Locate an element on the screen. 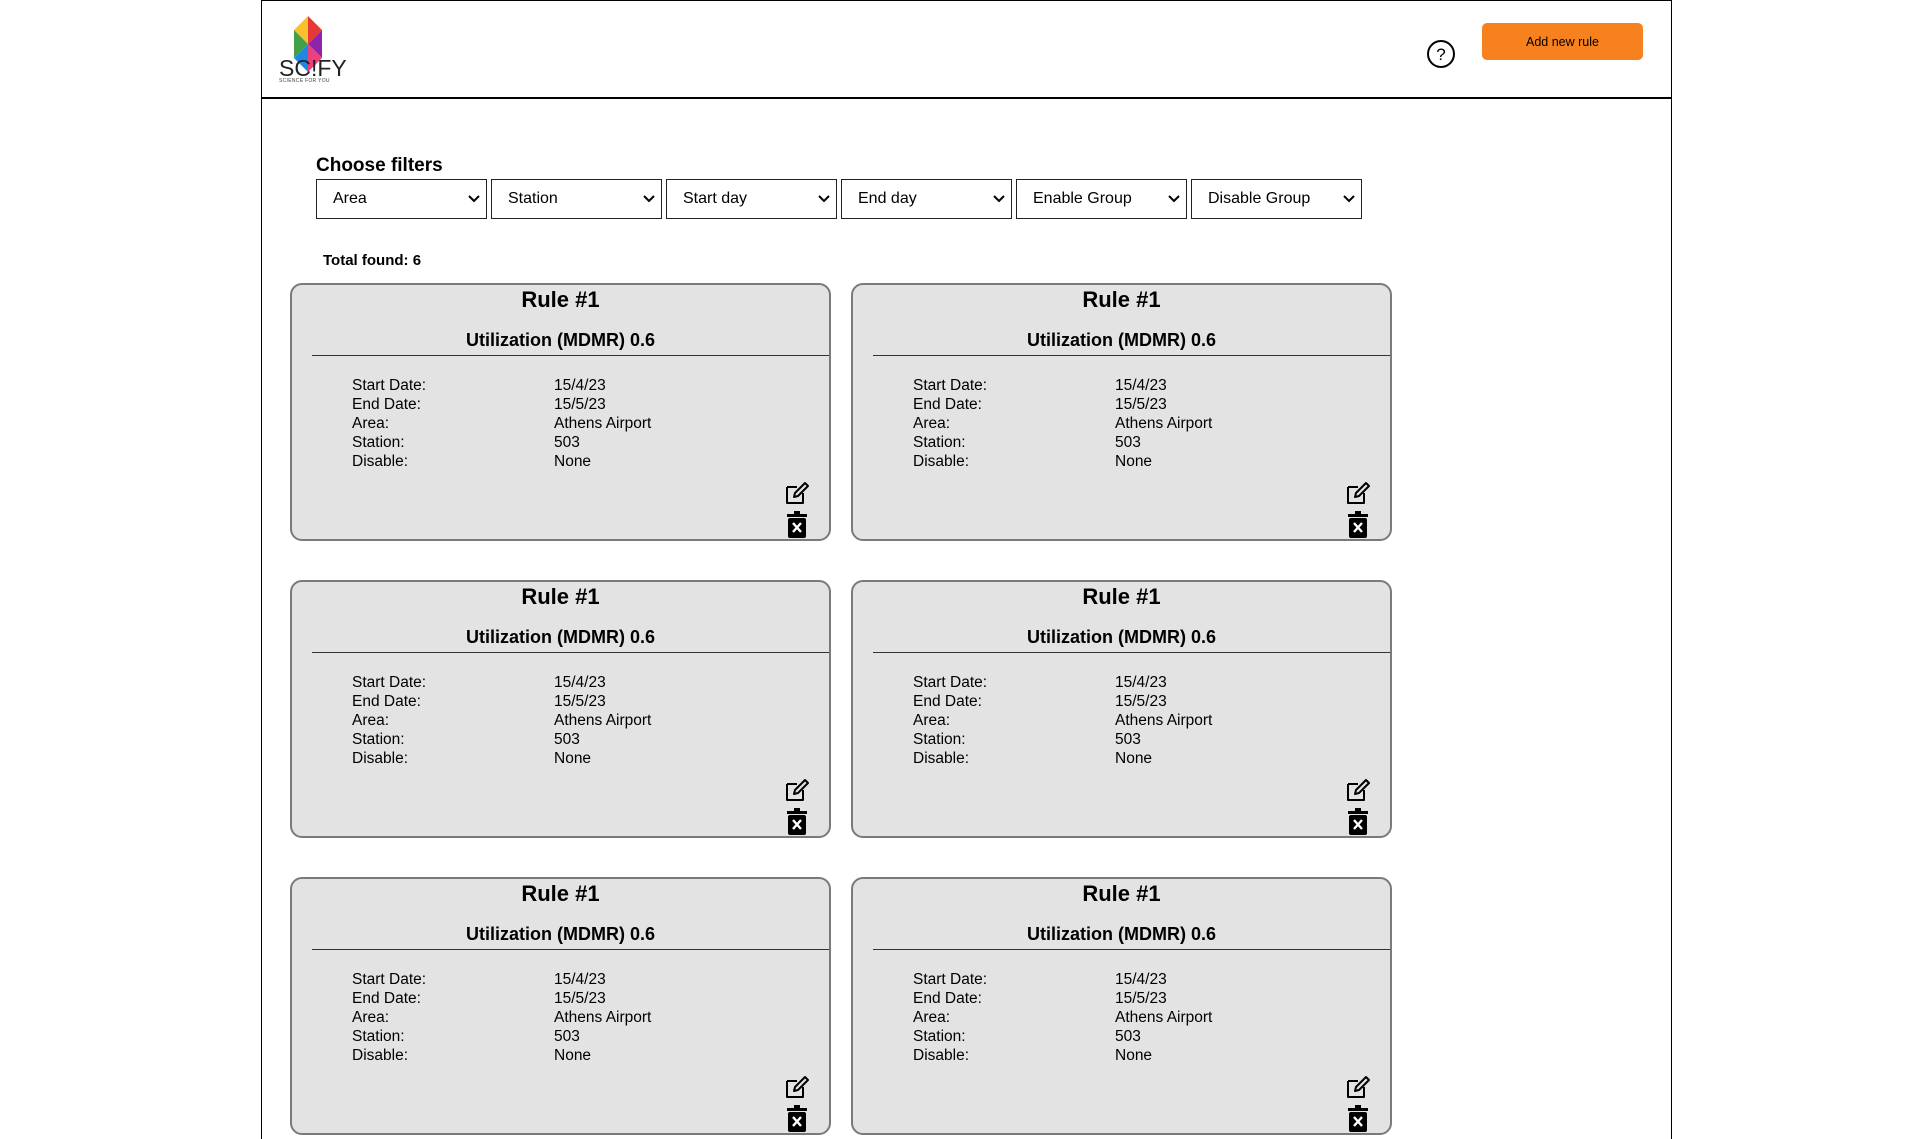 This screenshot has height=1139, width=1905. end-day-filter-select: End day is located at coordinates (926, 199).